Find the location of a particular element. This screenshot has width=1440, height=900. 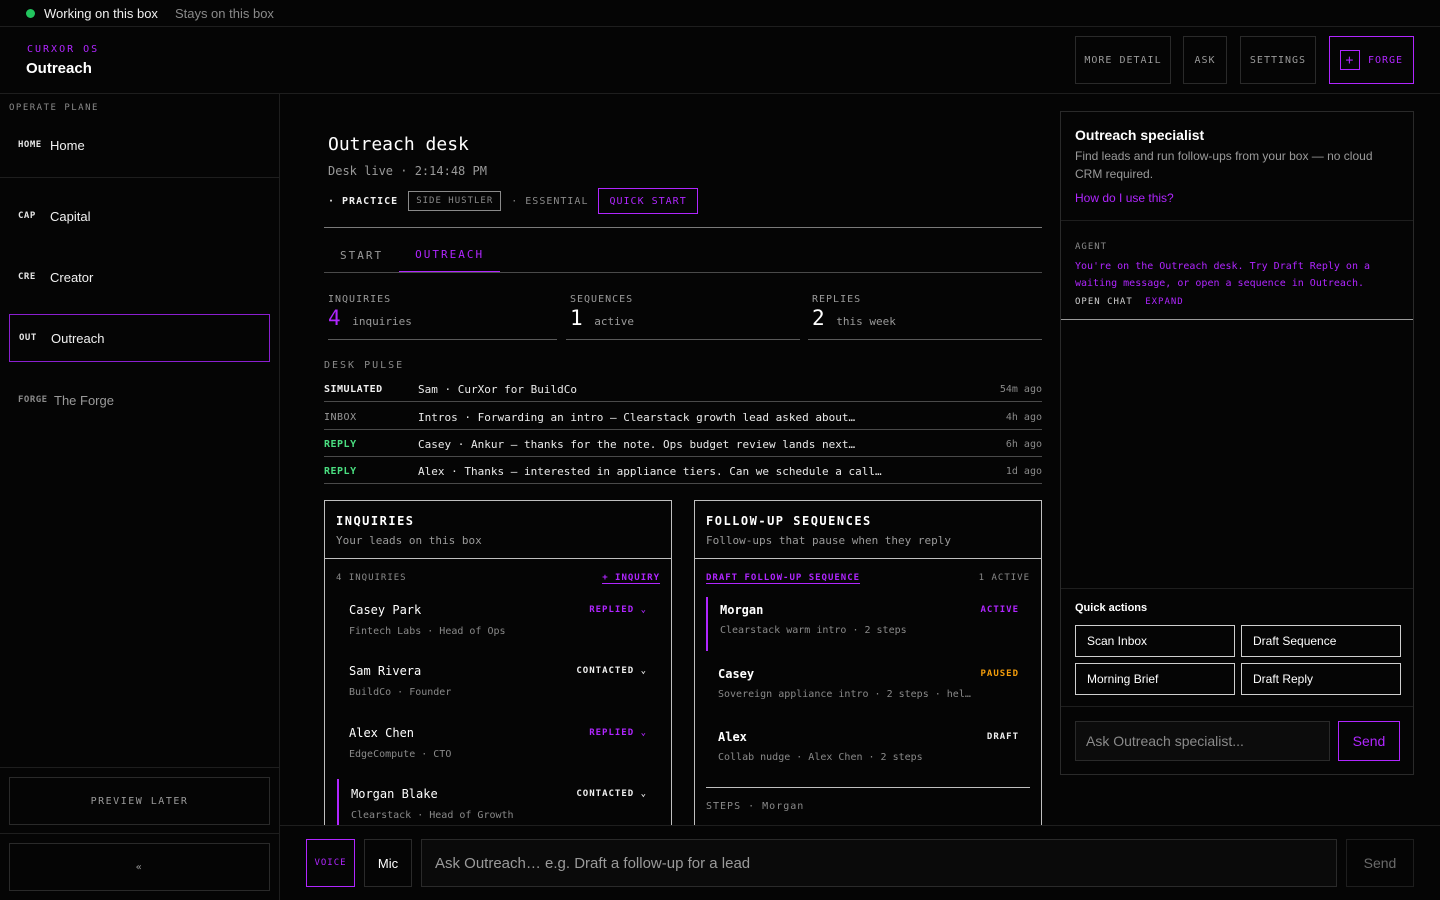

nav-label: The Forge is located at coordinates (84, 400).